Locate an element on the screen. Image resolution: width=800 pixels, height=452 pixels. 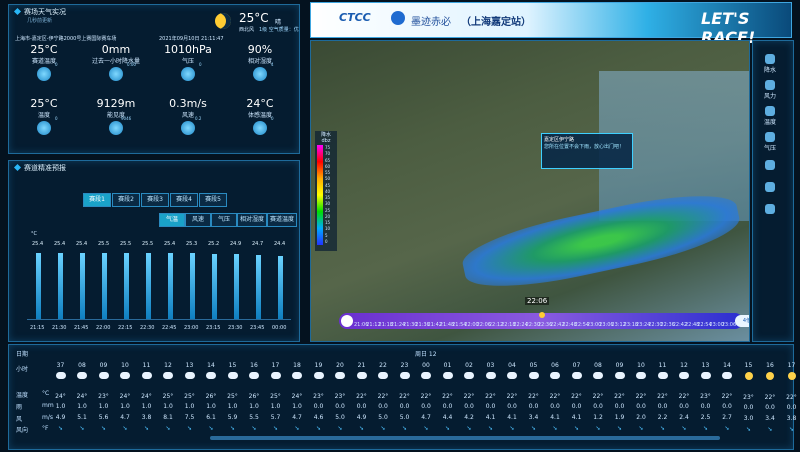
moji-logo-icon is located at coordinates (398, 18).